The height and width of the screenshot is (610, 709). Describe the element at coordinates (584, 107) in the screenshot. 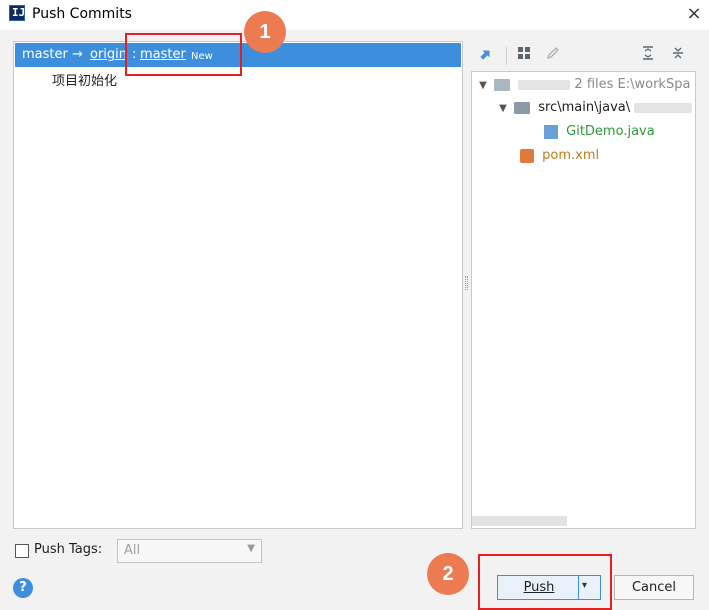

I see `folder-path: src\main\java\` at that location.